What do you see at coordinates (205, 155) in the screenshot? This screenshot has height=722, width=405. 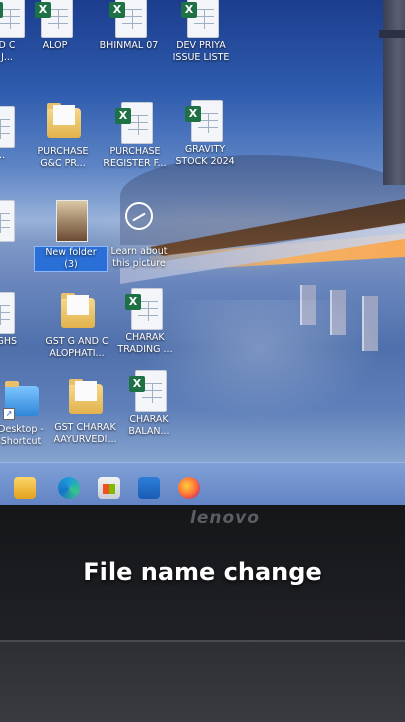 I see `desktop-icon-label: GRAVITY STOCK 2024` at bounding box center [205, 155].